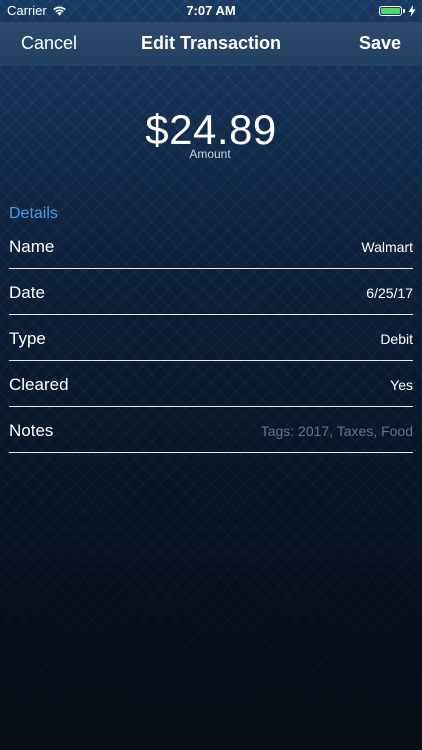 The height and width of the screenshot is (750, 422). What do you see at coordinates (33, 213) in the screenshot?
I see `details-section-header: Details` at bounding box center [33, 213].